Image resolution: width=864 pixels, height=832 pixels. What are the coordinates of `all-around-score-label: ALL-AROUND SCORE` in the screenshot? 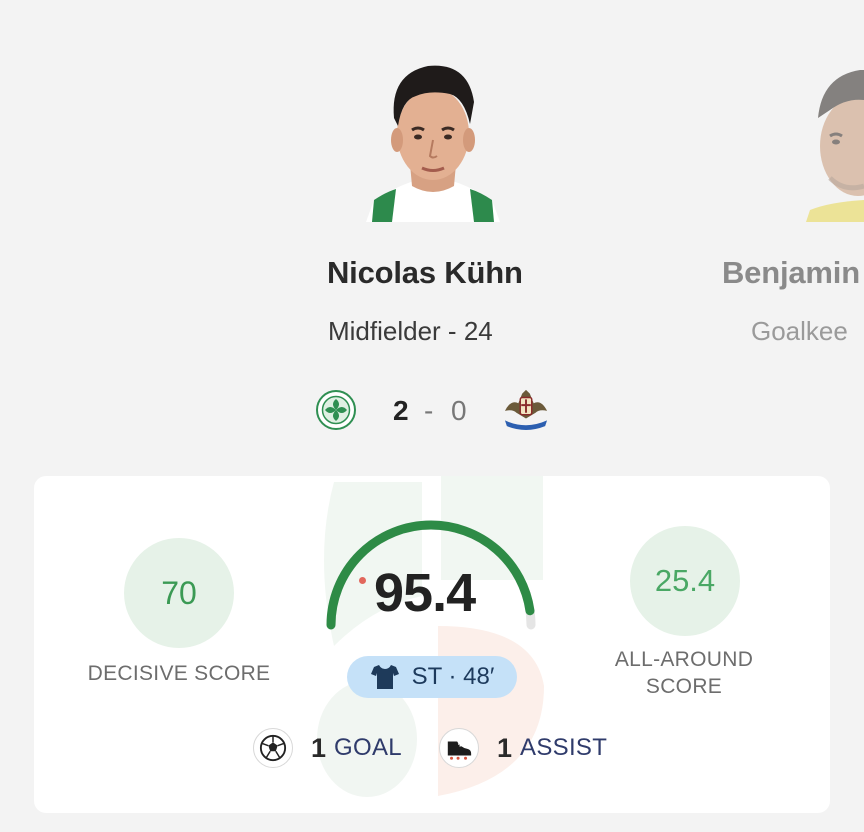 It's located at (684, 673).